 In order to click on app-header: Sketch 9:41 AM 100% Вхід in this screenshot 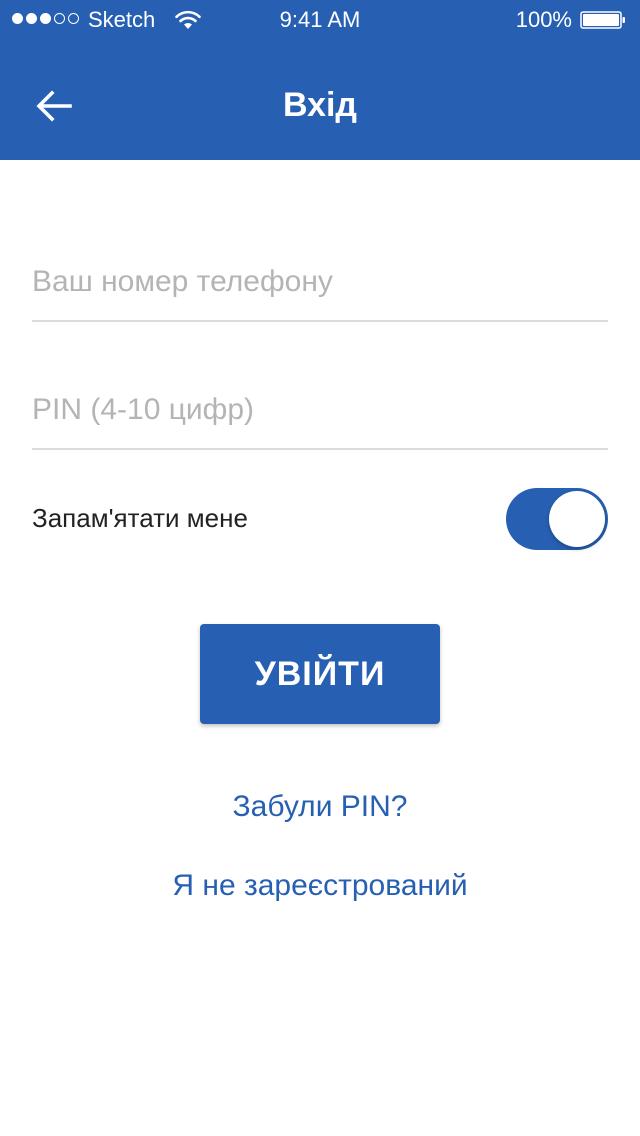, I will do `click(320, 80)`.